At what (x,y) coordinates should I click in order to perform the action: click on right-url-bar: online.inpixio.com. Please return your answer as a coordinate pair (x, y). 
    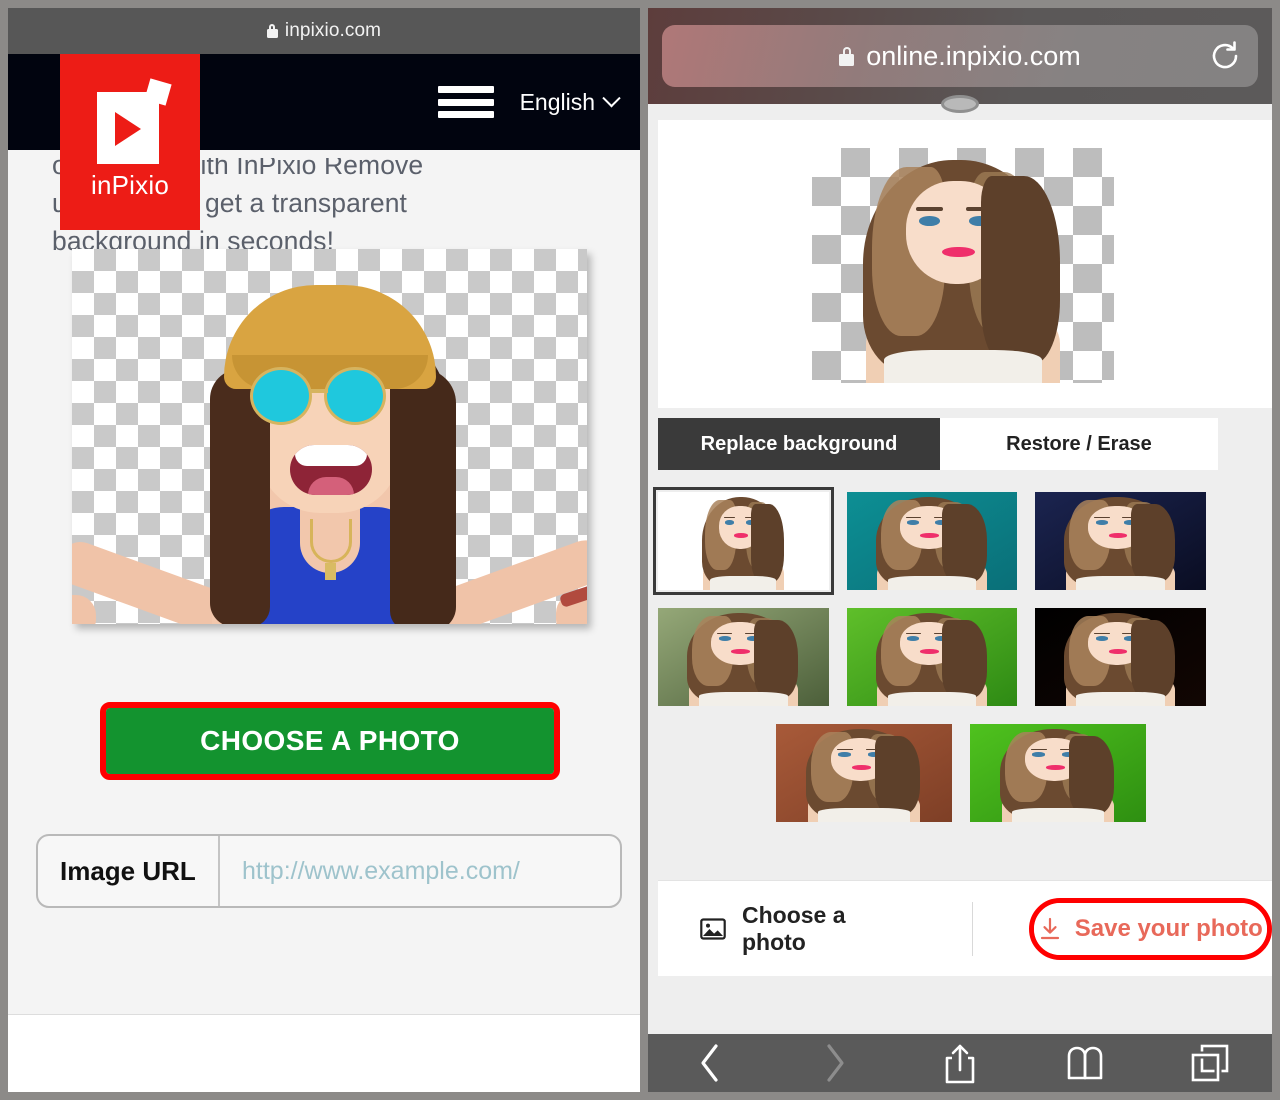
    Looking at the image, I should click on (960, 60).